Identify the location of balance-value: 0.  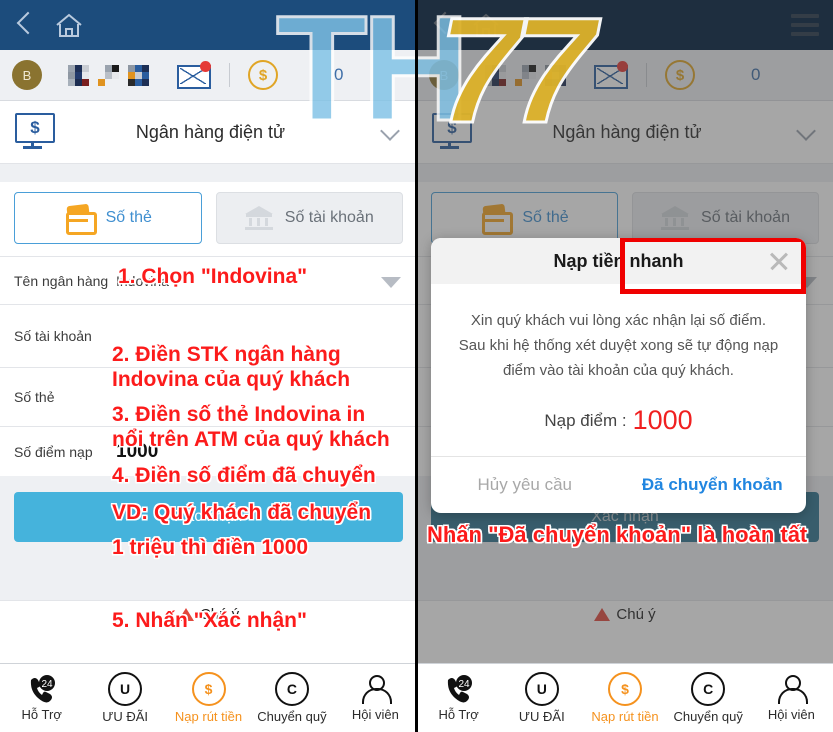
(339, 74).